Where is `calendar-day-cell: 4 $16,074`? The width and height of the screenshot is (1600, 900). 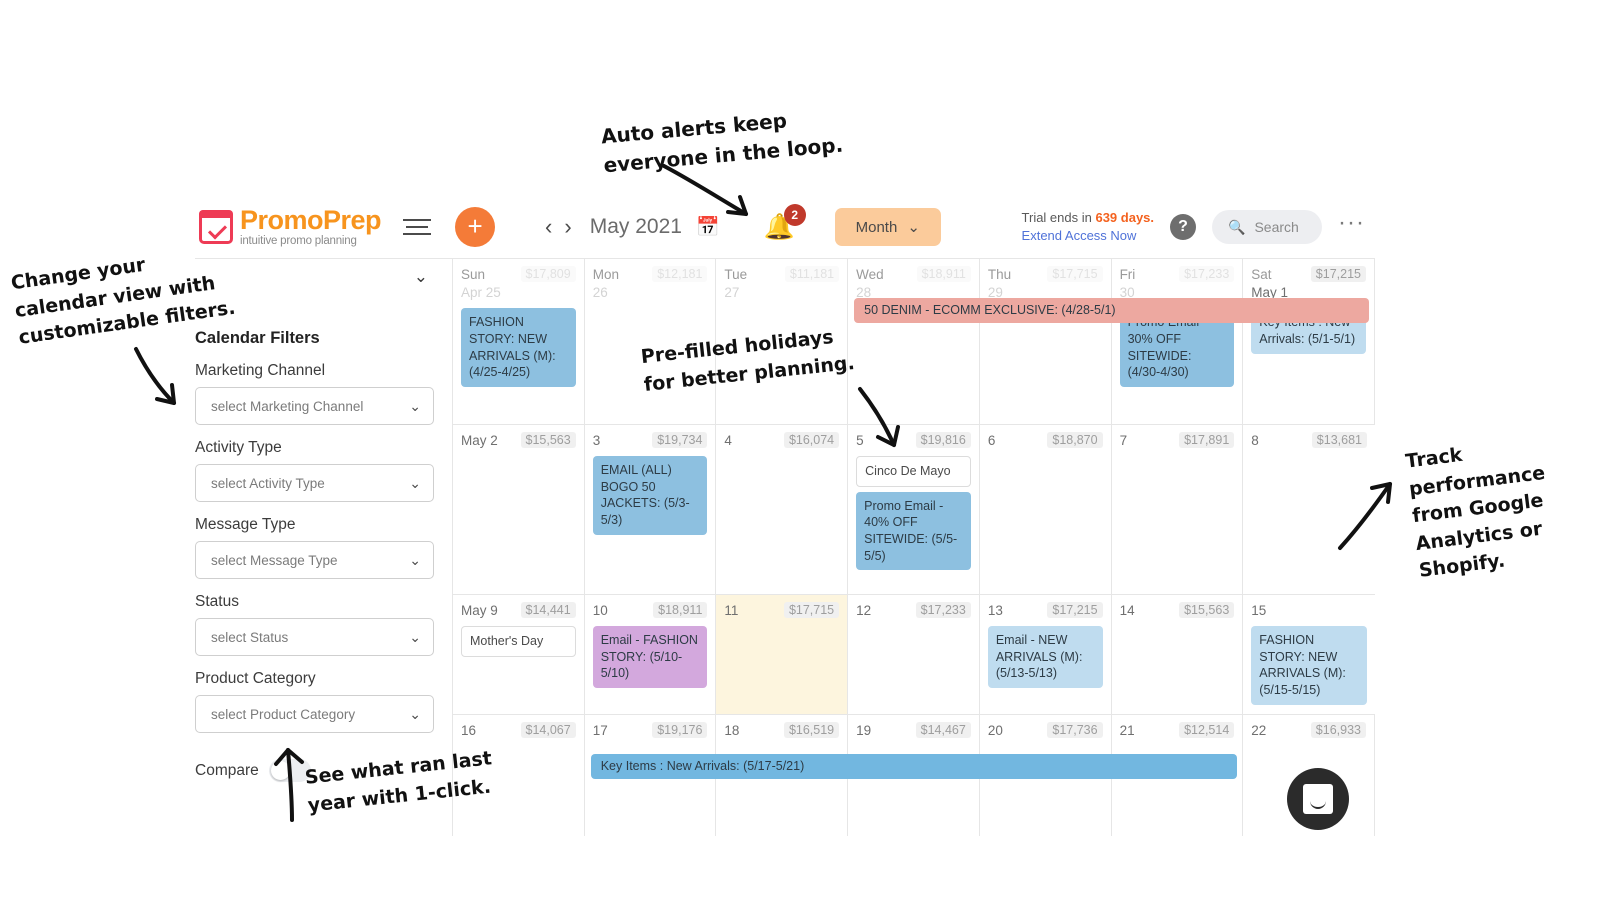 calendar-day-cell: 4 $16,074 is located at coordinates (782, 510).